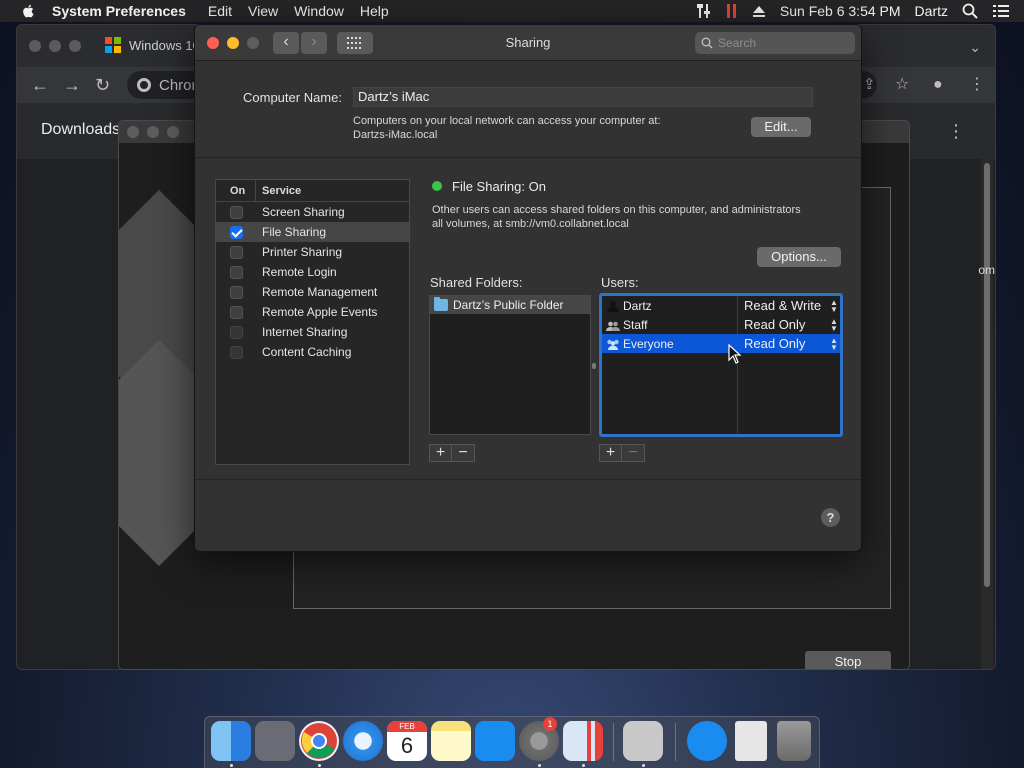 The image size is (1024, 768). Describe the element at coordinates (286, 43) in the screenshot. I see `back-button: ‹` at that location.